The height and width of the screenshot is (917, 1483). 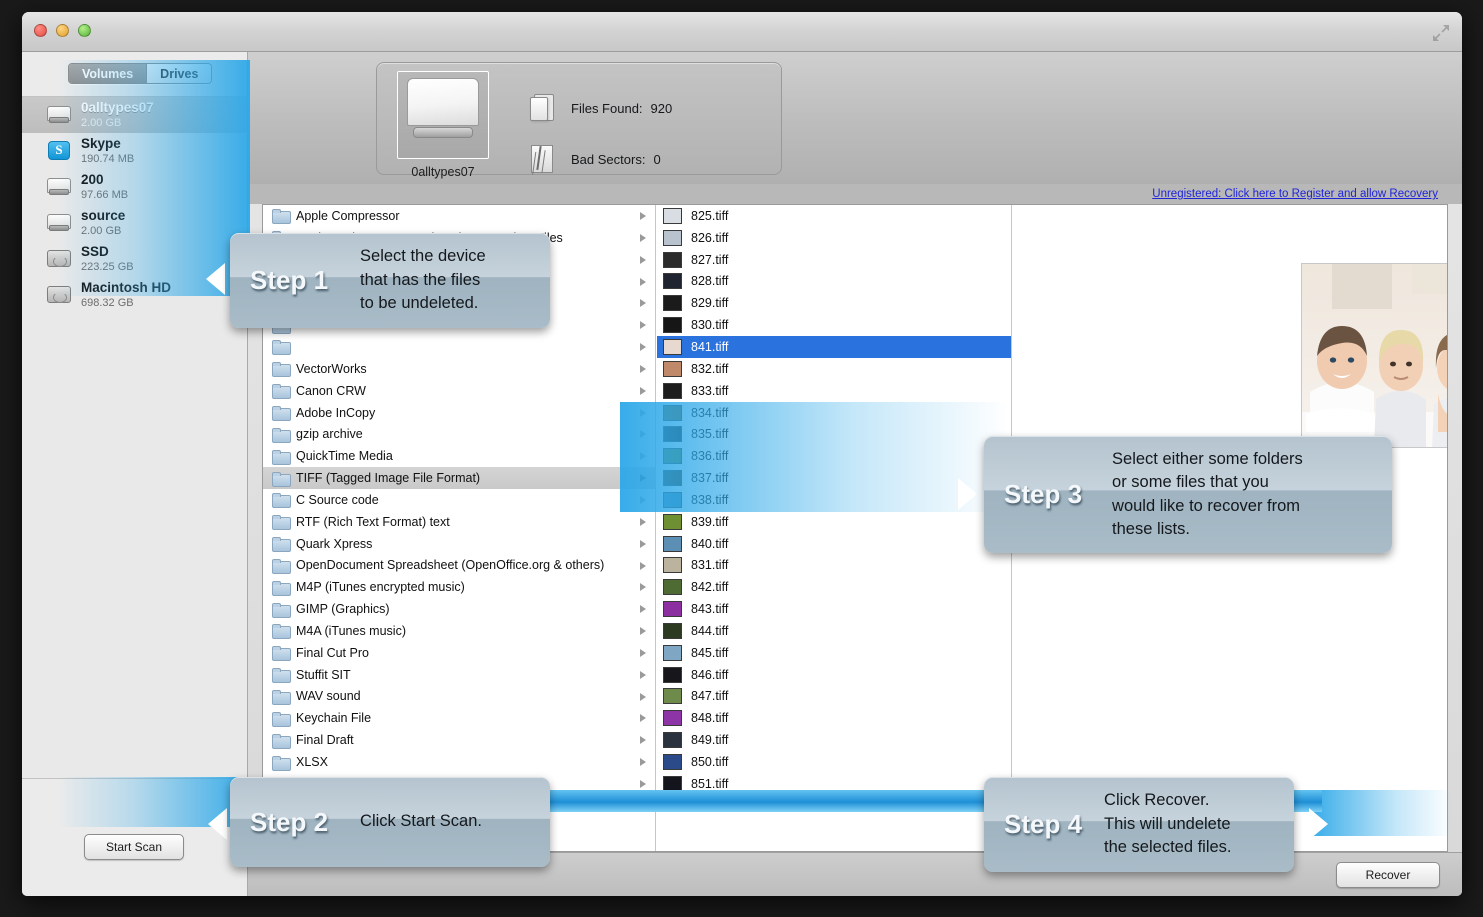 I want to click on file-type-row: M4P (iTunes encrypted music), so click(x=459, y=587).